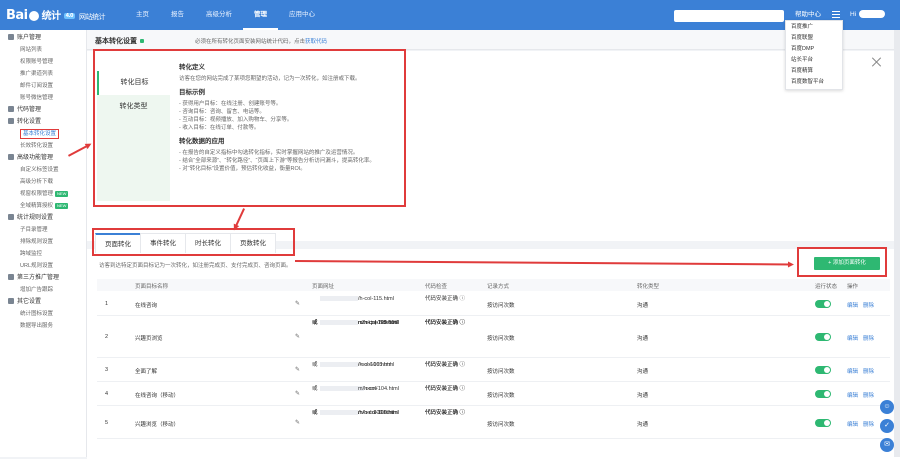 This screenshot has height=459, width=900. I want to click on sidebar-group-6: 其它设置, so click(43, 302).